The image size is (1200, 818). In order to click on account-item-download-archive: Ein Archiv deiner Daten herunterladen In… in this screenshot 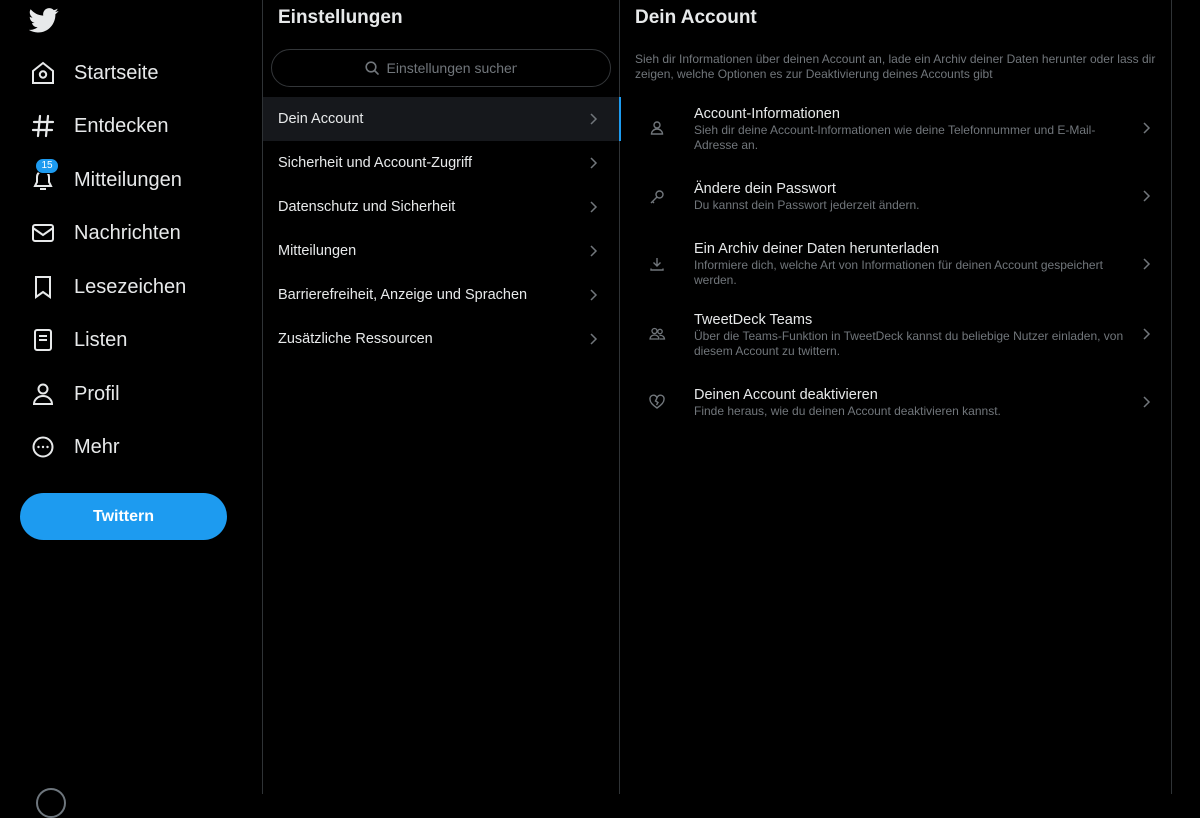, I will do `click(895, 264)`.